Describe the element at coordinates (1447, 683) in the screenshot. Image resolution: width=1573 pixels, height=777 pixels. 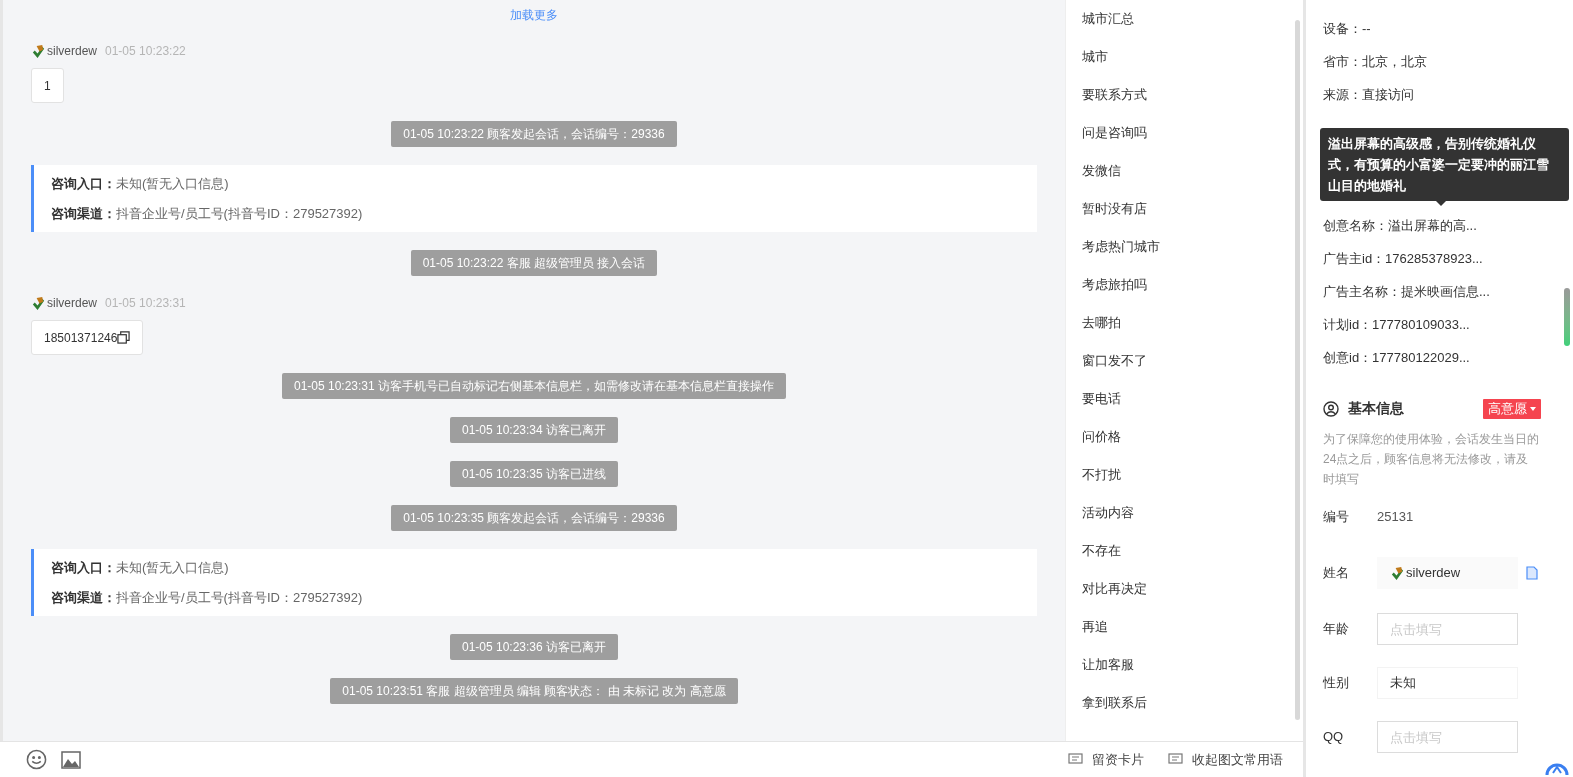
I see `select-field: 未知` at that location.